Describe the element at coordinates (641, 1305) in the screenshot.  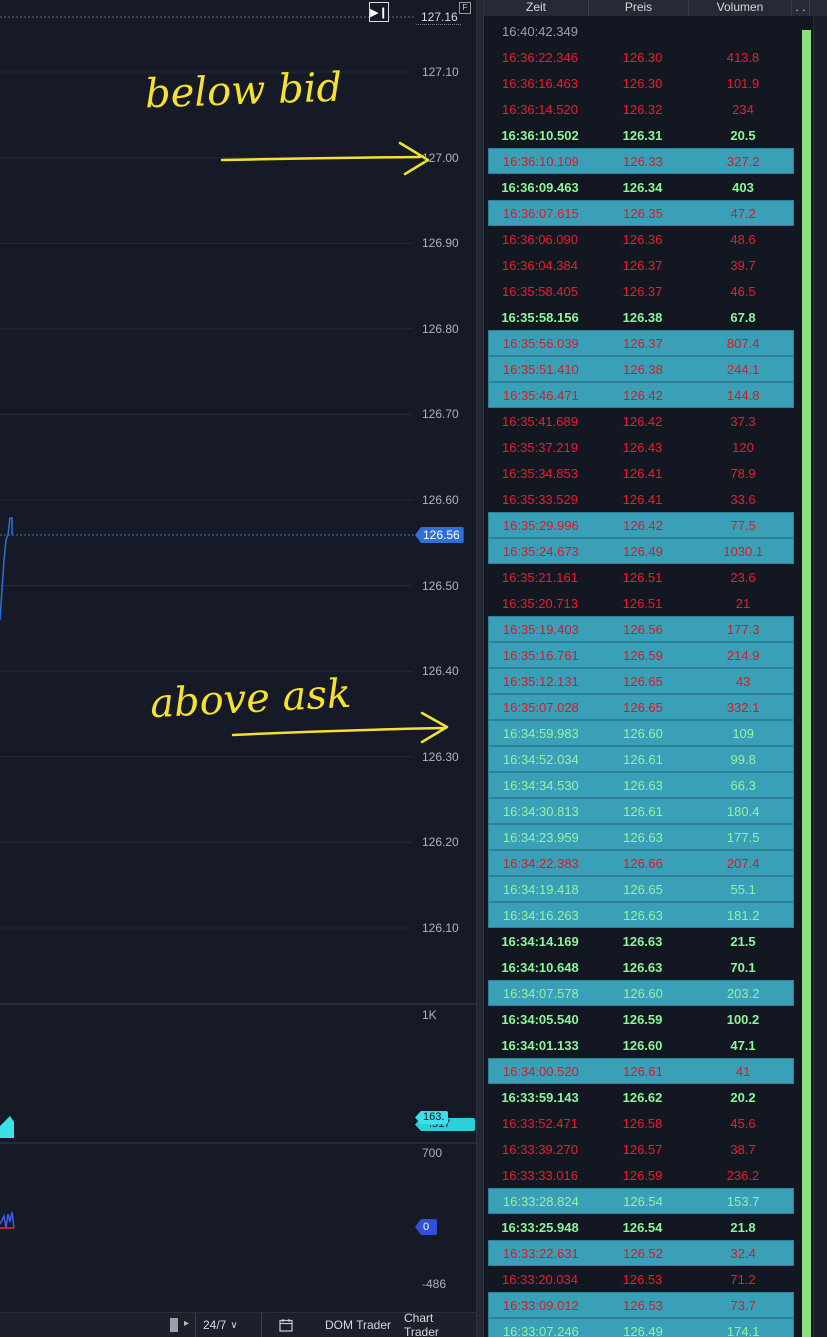
I see `trade-row: 16:33:09.012 126.53 73.7` at that location.